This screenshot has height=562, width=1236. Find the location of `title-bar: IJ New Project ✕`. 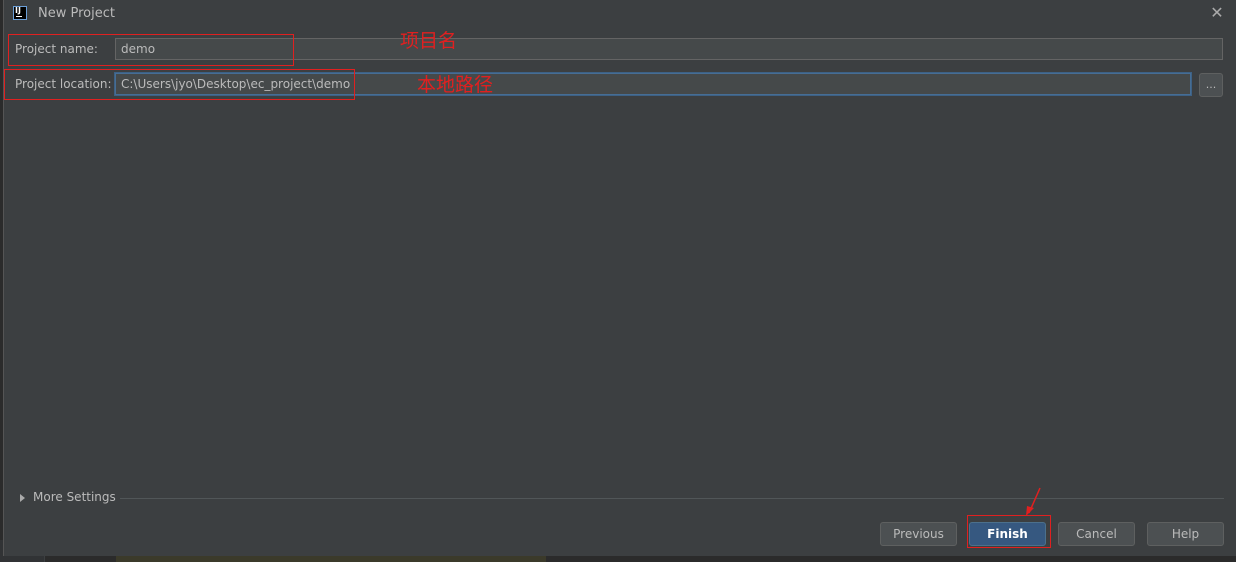

title-bar: IJ New Project ✕ is located at coordinates (620, 14).